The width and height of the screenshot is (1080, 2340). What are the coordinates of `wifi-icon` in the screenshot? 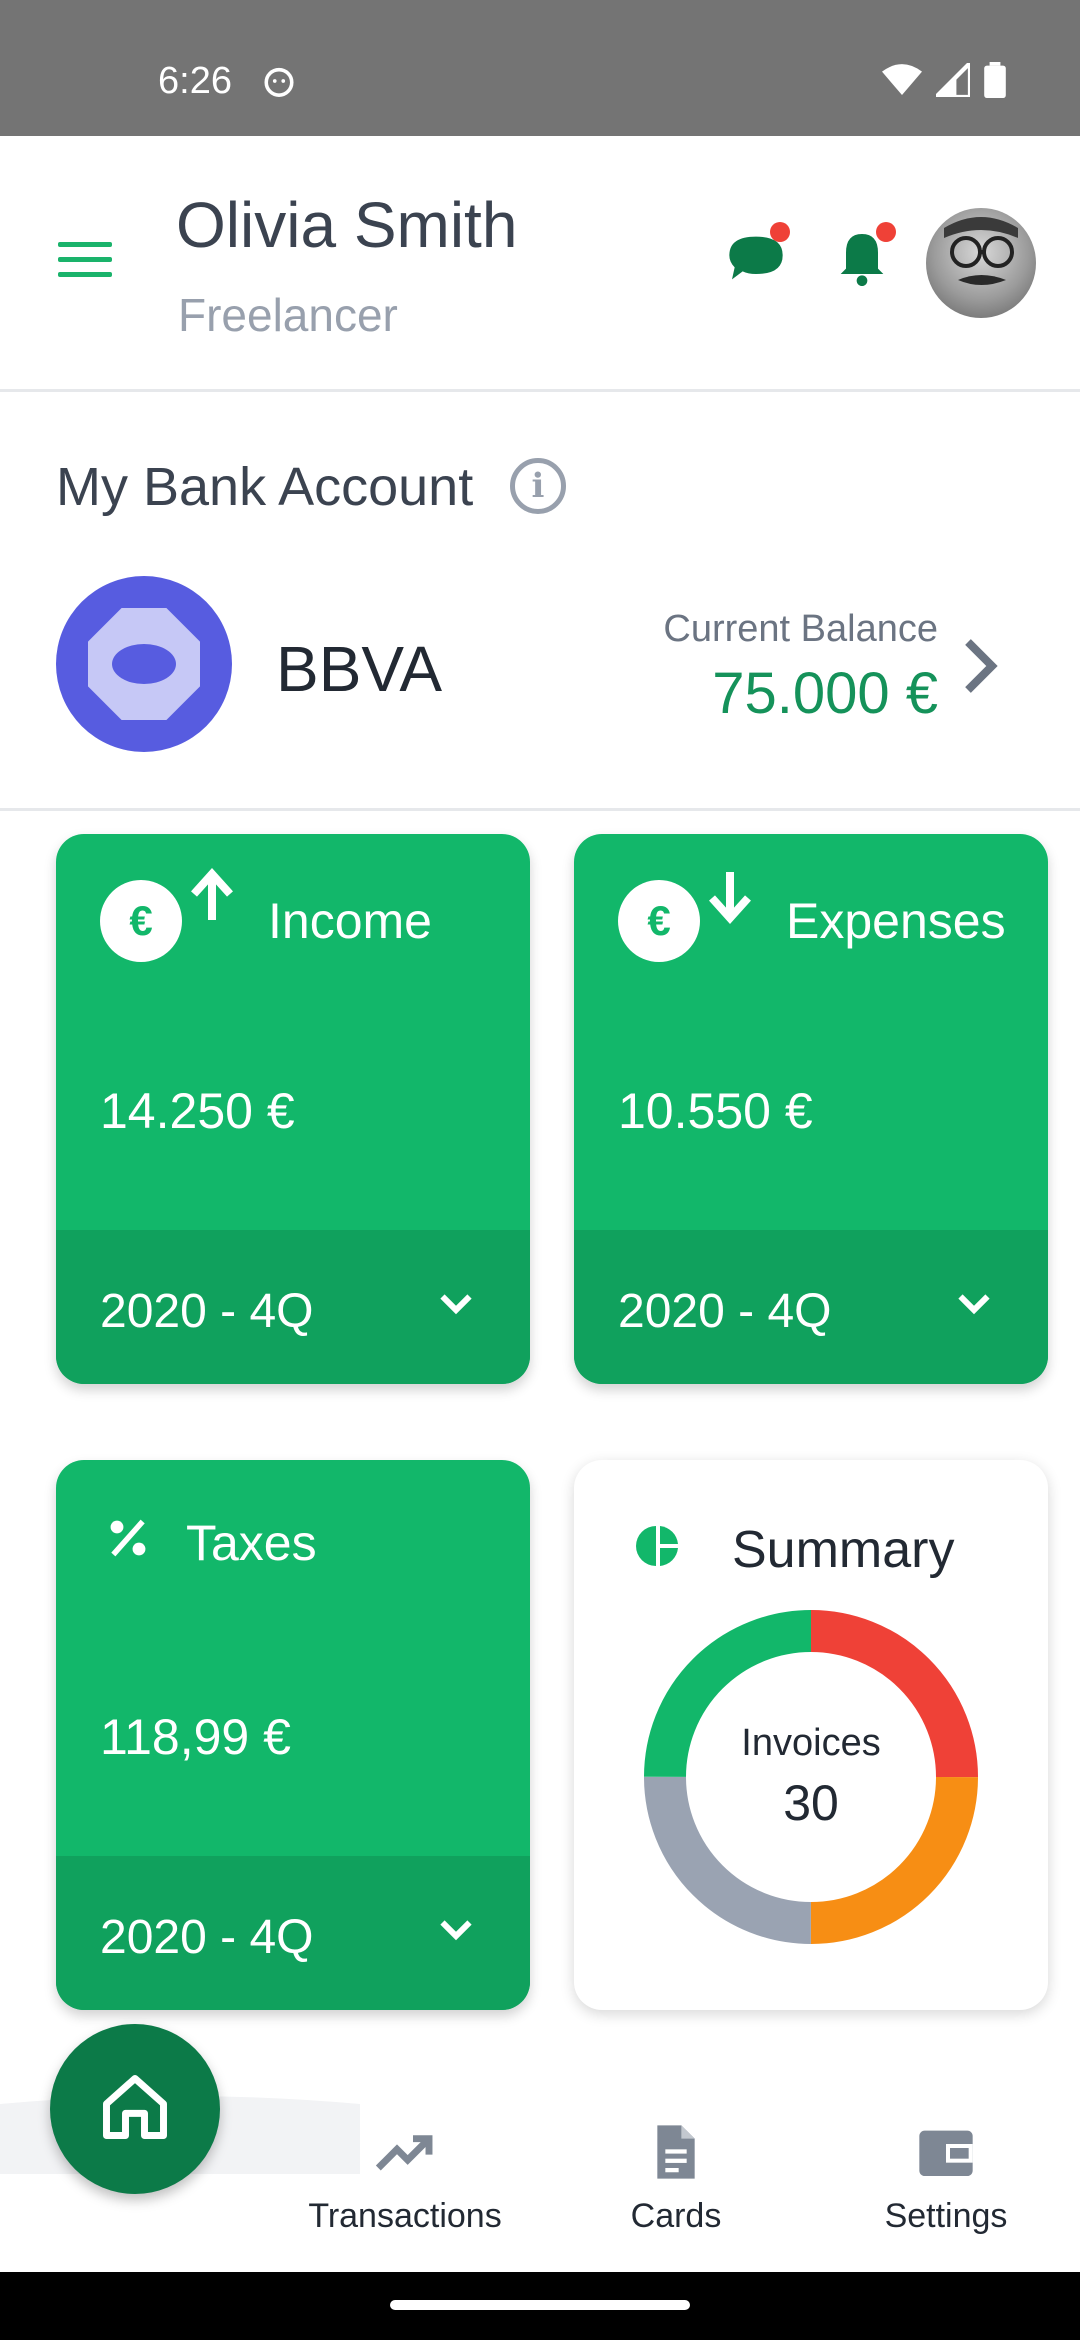 It's located at (902, 79).